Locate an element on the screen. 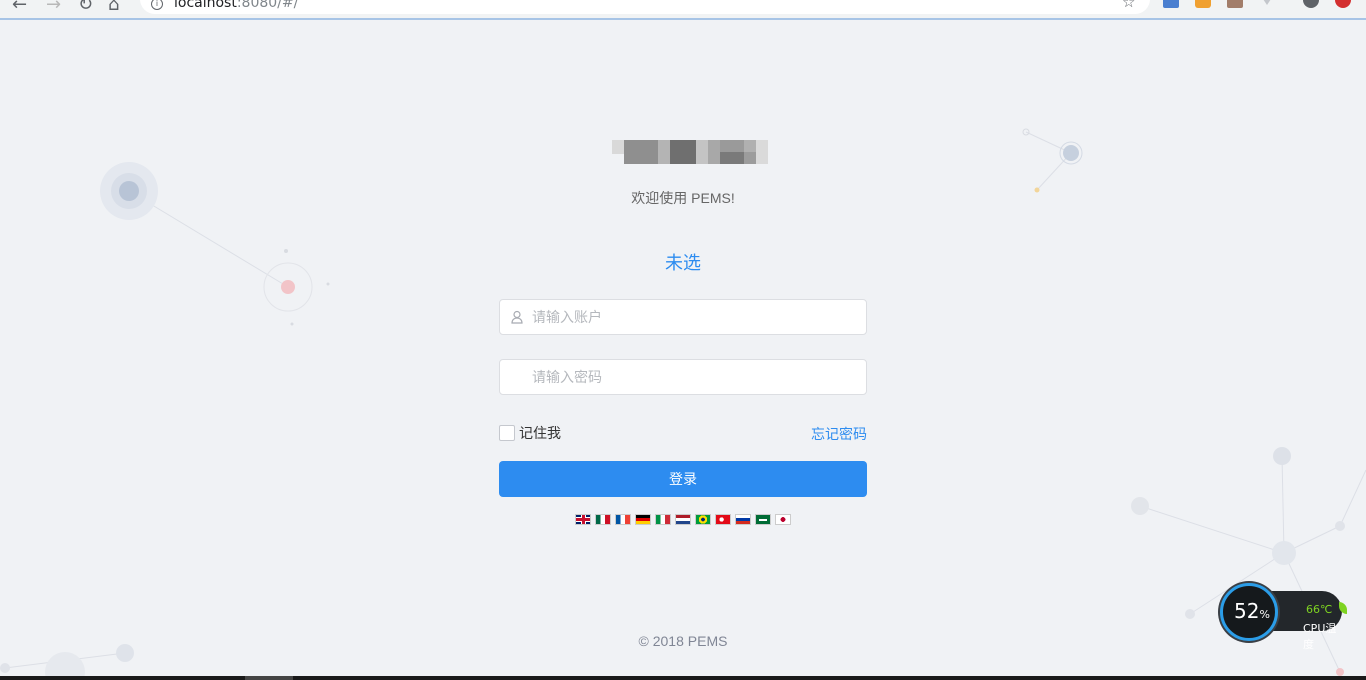 The image size is (1366, 680). url-text: localhost:8080/#/ is located at coordinates (236, 5).